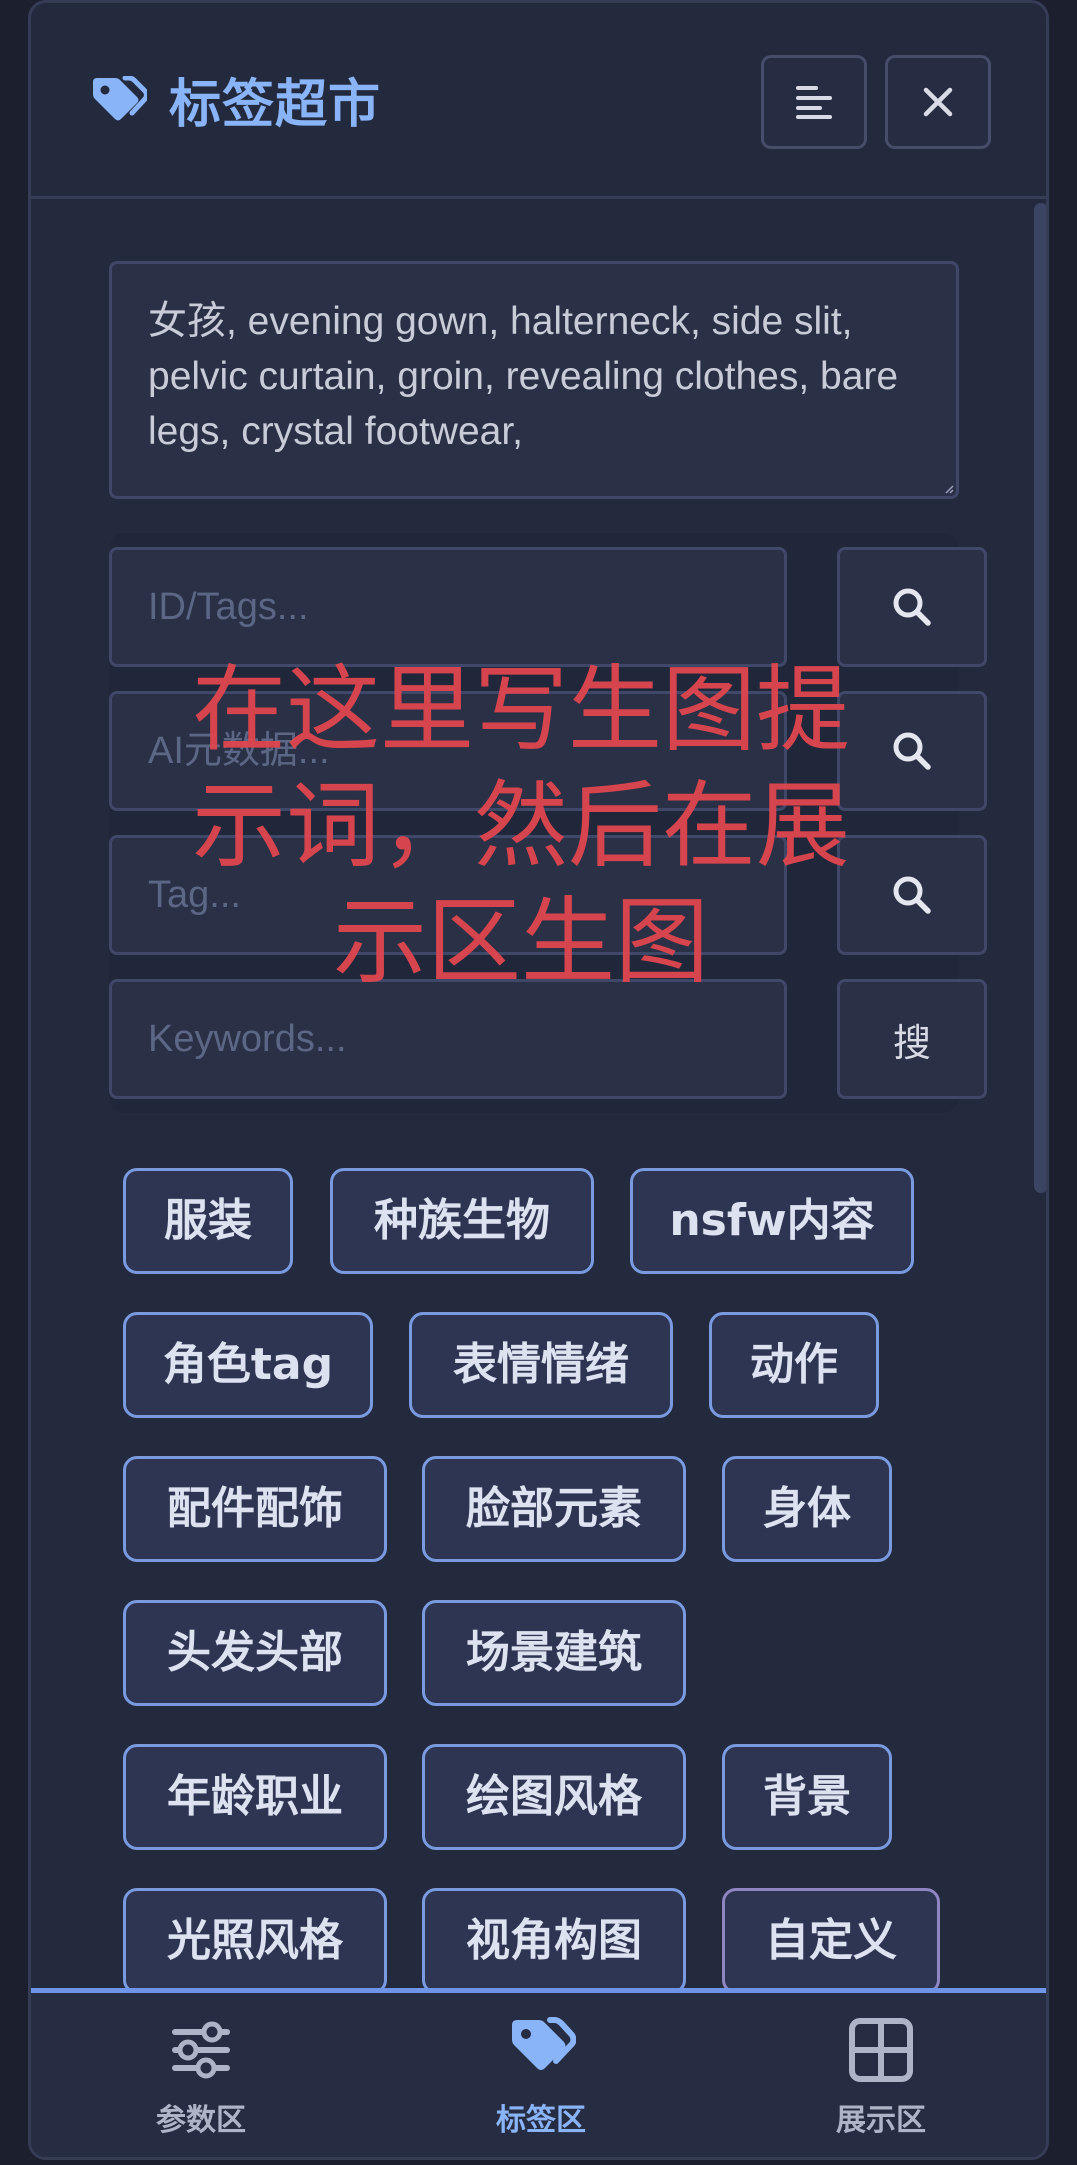 This screenshot has height=2165, width=1077. I want to click on tag-category-button: nsfw内容, so click(772, 1221).